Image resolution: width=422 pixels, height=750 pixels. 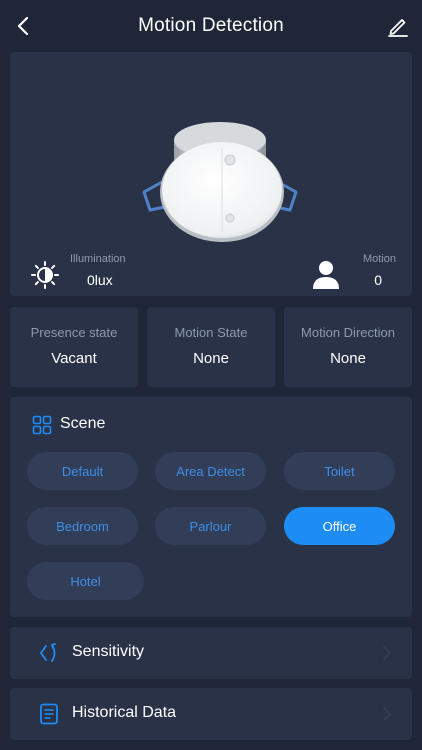 What do you see at coordinates (74, 332) in the screenshot?
I see `presence-state-label: Presence state` at bounding box center [74, 332].